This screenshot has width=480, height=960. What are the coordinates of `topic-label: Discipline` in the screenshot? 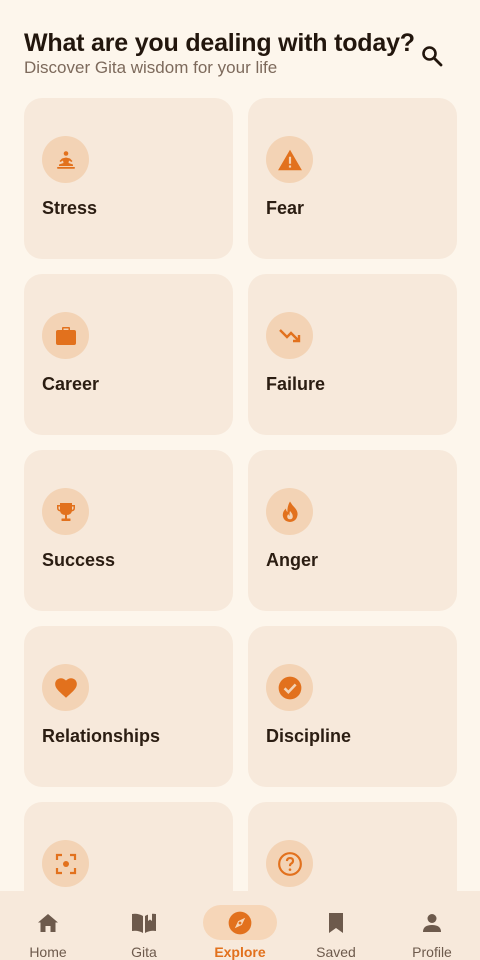 It's located at (309, 736).